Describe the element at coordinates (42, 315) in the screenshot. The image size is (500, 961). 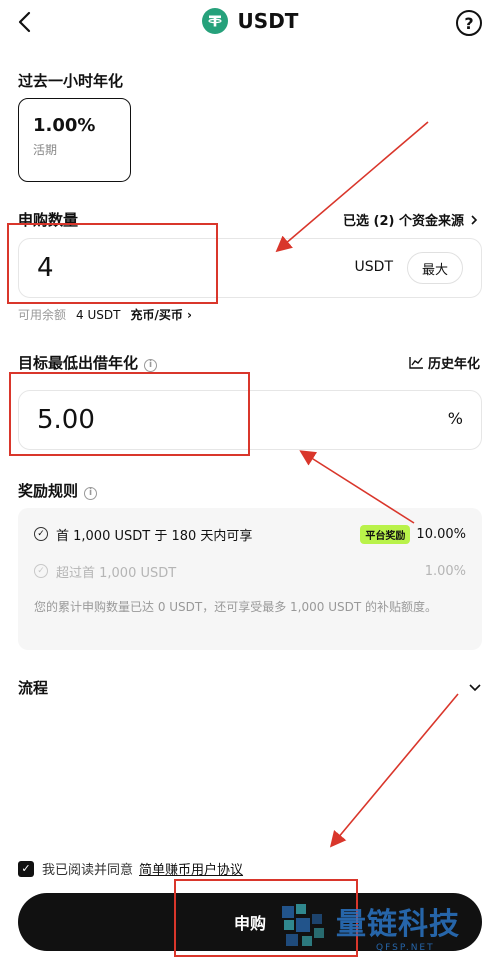
I see `available-label: 可用余额` at that location.